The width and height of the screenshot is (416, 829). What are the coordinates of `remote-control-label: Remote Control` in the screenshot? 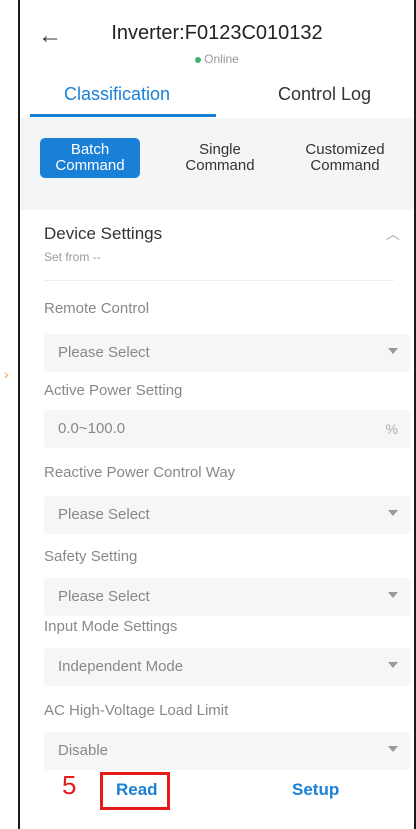 It's located at (97, 308).